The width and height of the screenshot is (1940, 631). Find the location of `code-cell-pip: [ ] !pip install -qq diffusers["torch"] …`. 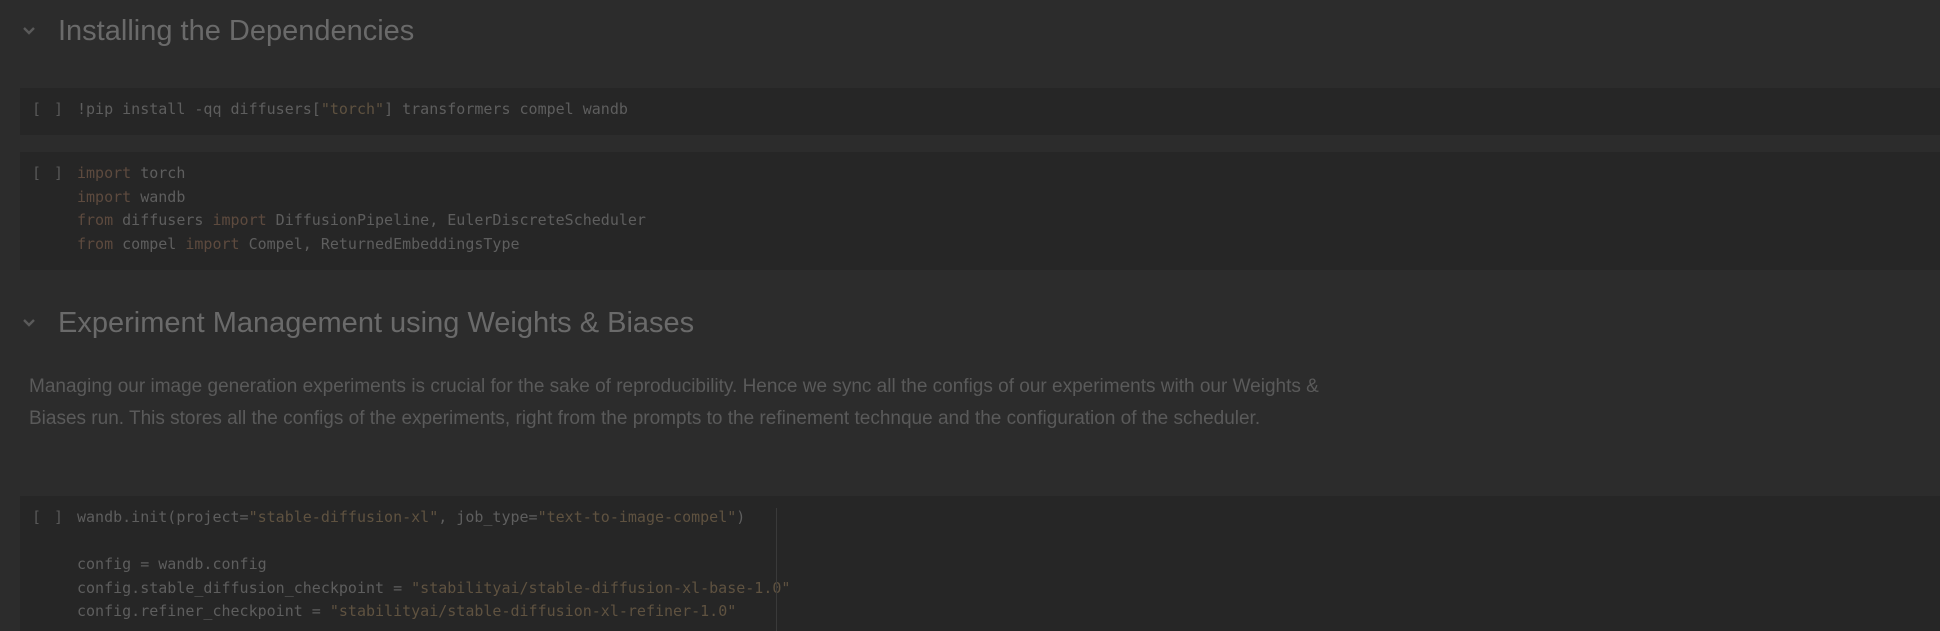

code-cell-pip: [ ] !pip install -qq diffusers["torch"] … is located at coordinates (980, 111).